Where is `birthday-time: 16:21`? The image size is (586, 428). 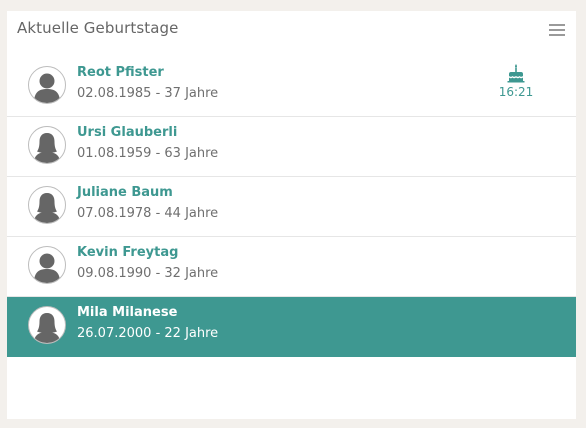
birthday-time: 16:21 is located at coordinates (516, 92).